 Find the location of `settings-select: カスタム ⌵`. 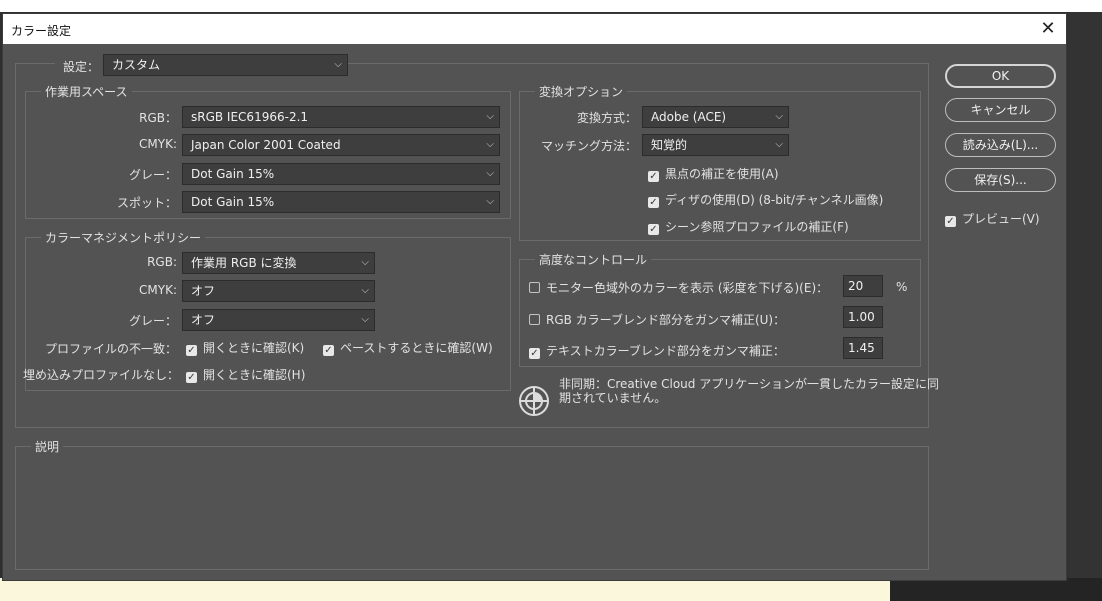

settings-select: カスタム ⌵ is located at coordinates (225, 65).